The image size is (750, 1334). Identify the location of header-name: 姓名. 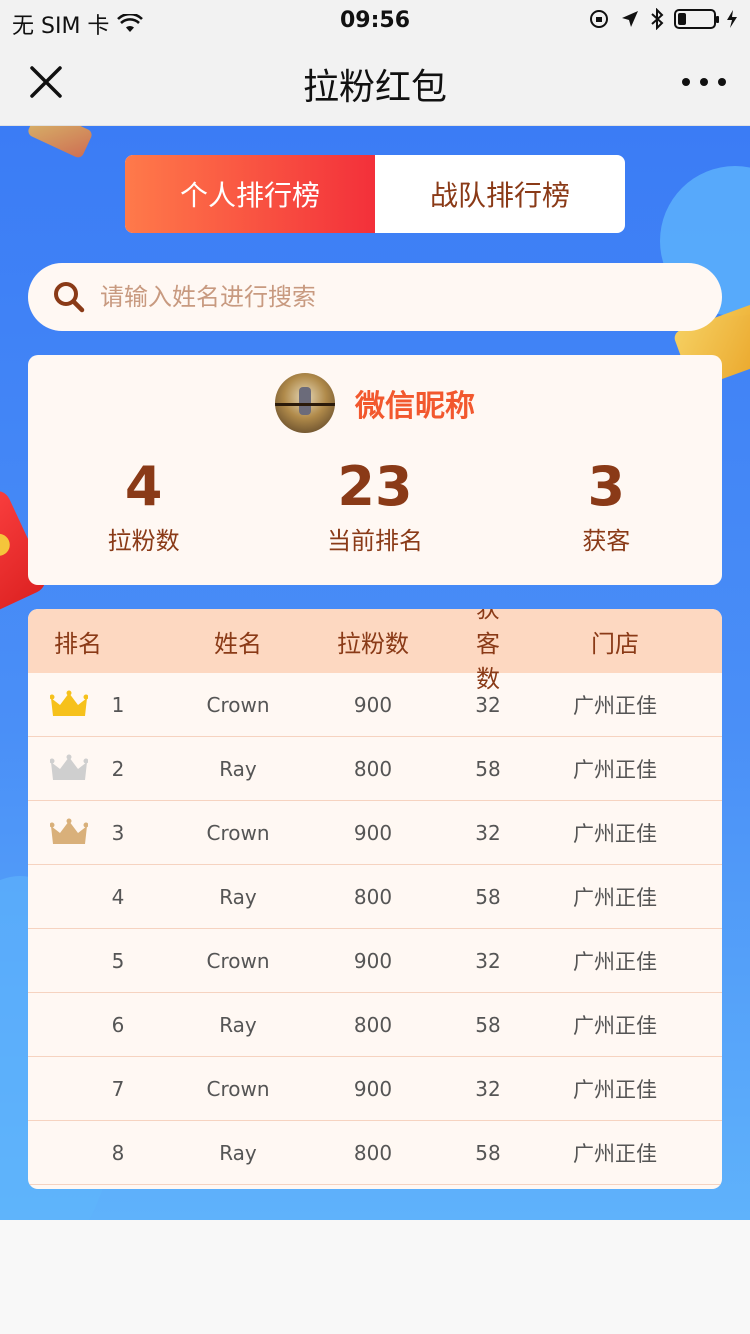
(238, 643).